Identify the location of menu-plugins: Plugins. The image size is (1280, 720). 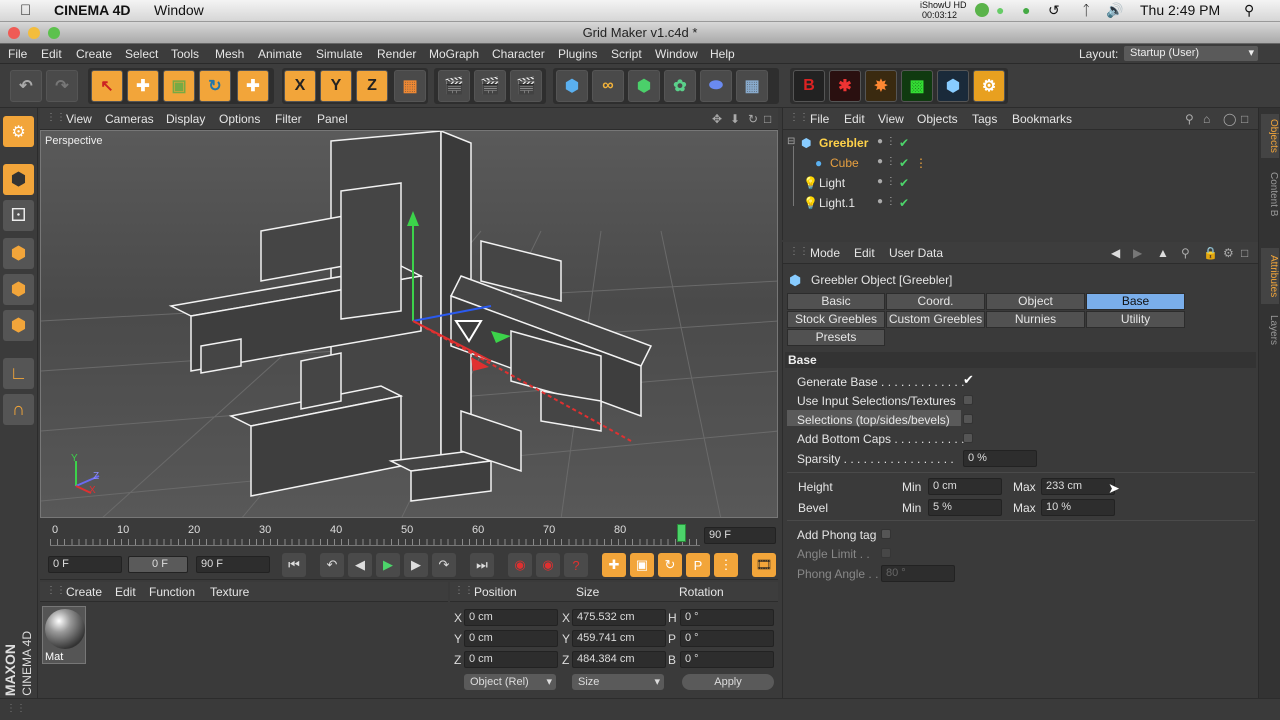
(577, 54).